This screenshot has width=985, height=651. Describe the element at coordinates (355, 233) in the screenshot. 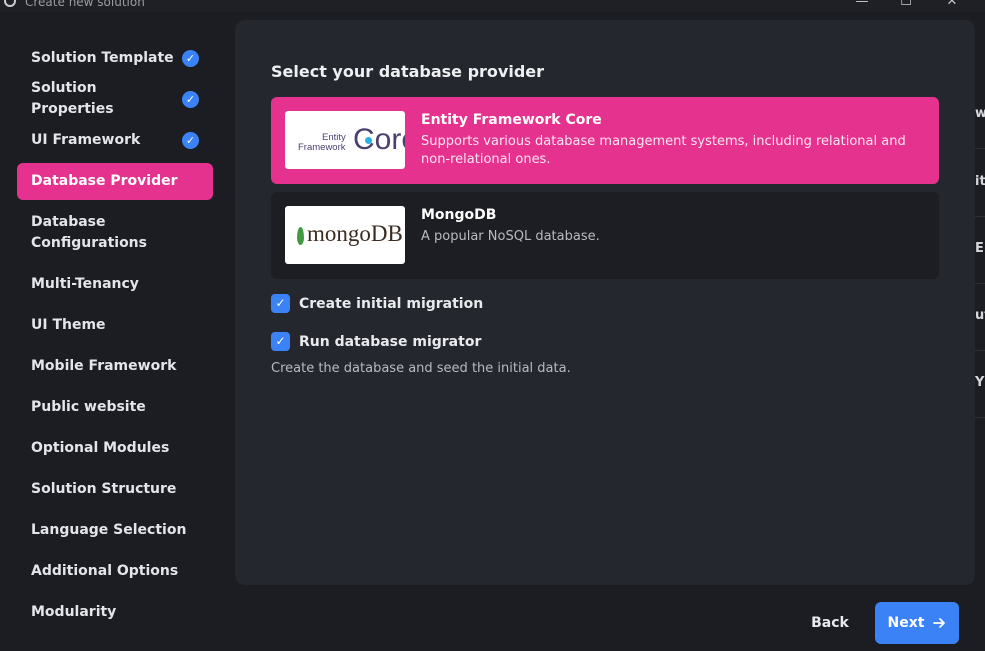

I see `mongodb-logo-text: mongoDB` at that location.